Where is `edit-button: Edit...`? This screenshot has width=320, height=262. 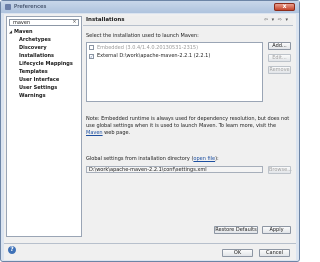 edit-button: Edit... is located at coordinates (279, 58).